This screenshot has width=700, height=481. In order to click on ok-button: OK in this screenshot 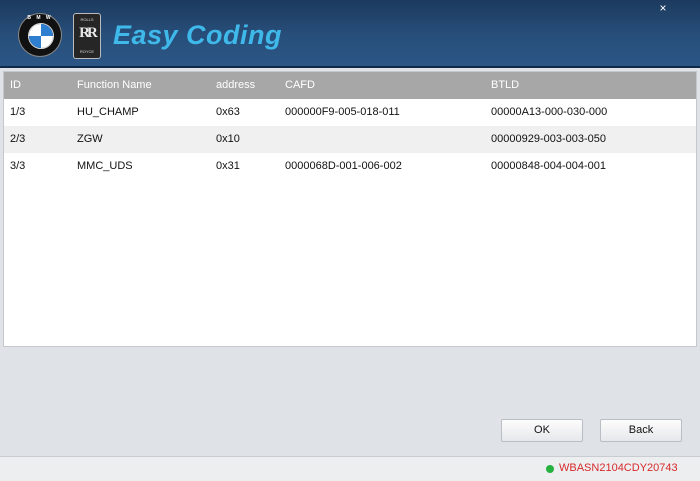, I will do `click(542, 430)`.